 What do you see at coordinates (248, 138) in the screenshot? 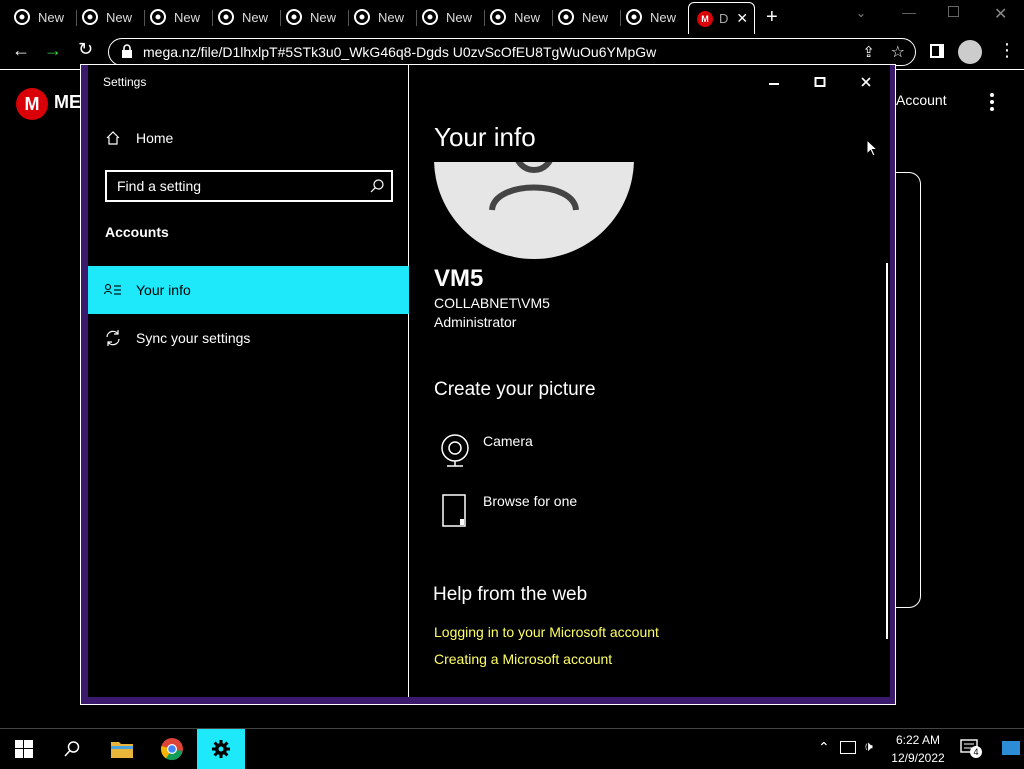
I see `home-nav-item: Home` at bounding box center [248, 138].